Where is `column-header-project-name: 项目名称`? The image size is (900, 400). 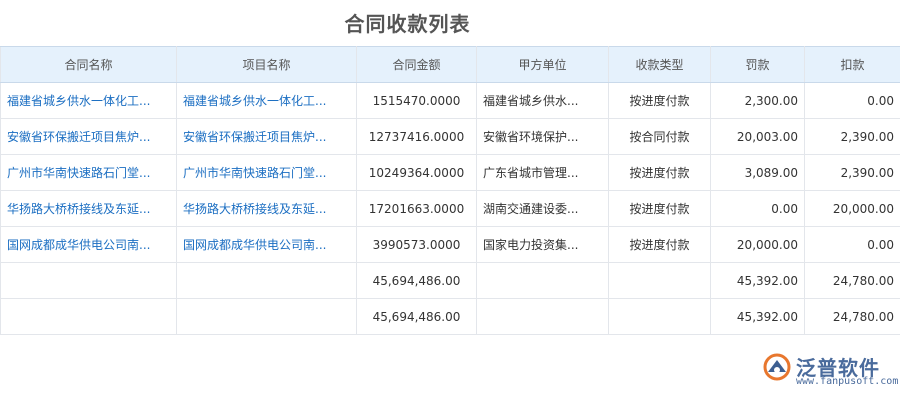
column-header-project-name: 项目名称 is located at coordinates (266, 64).